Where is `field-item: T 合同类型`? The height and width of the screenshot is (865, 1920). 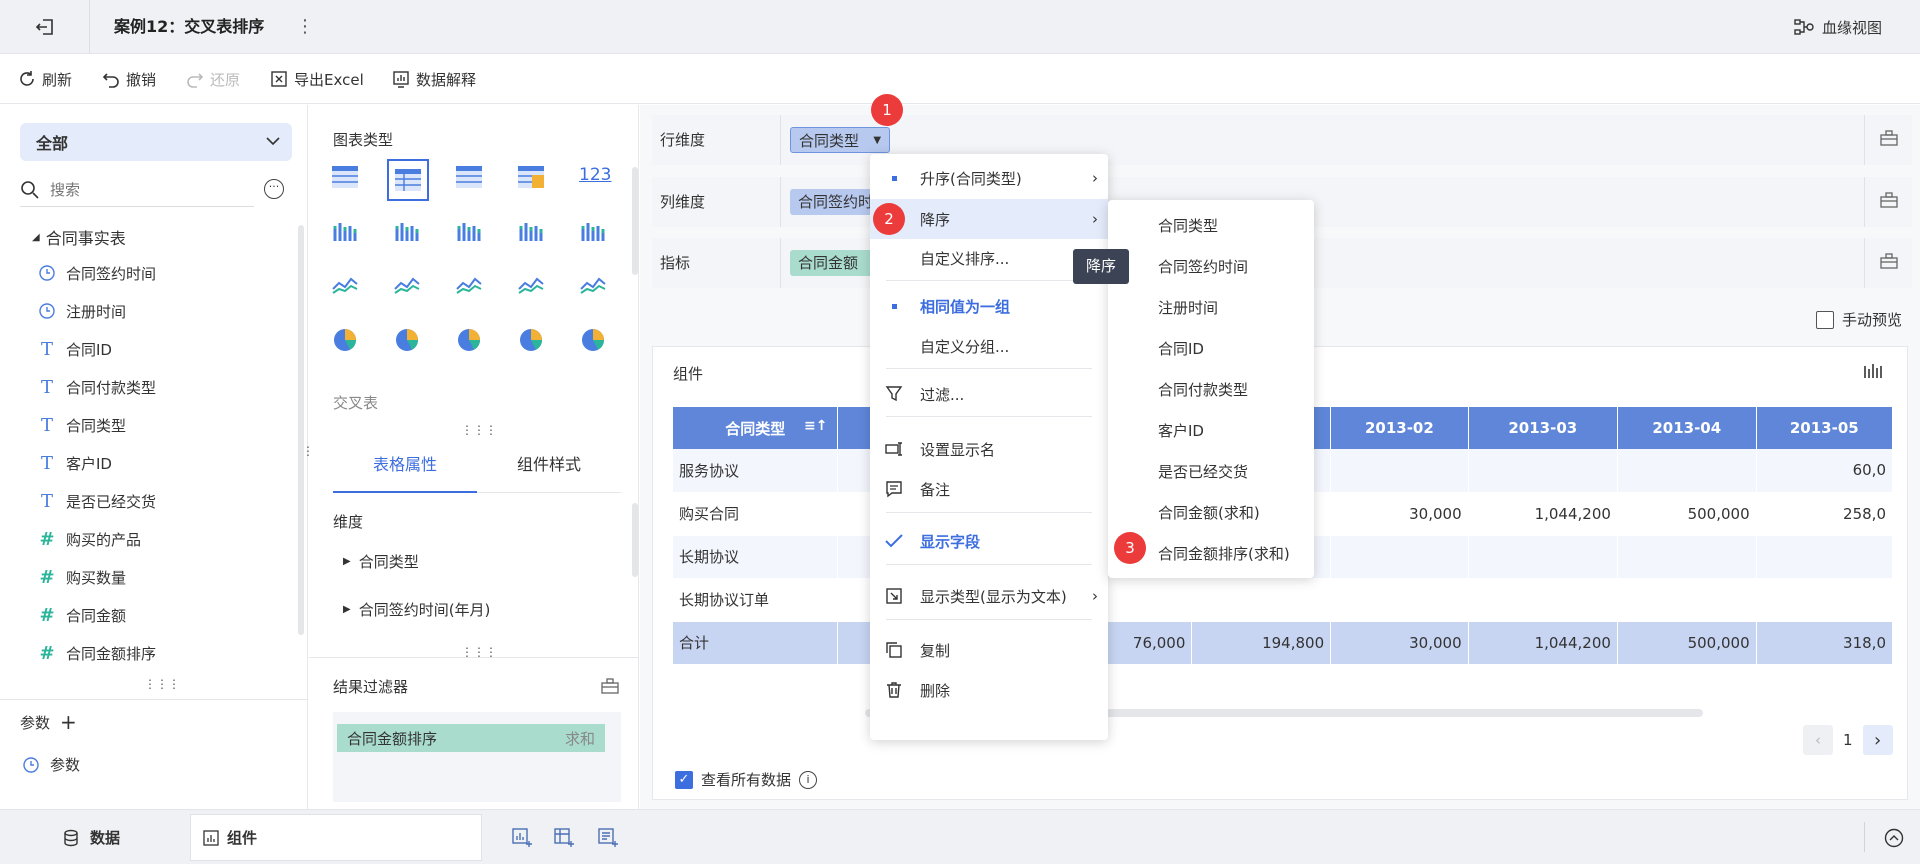 field-item: T 合同类型 is located at coordinates (82, 425).